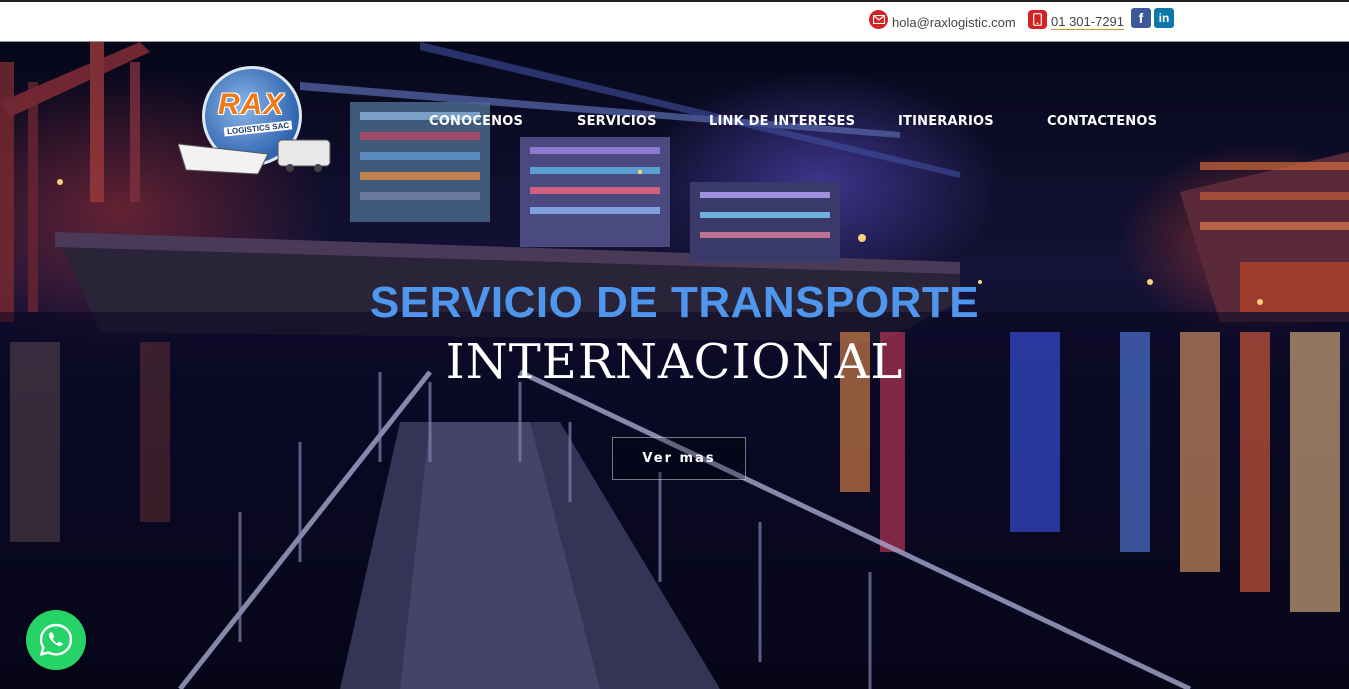 The image size is (1349, 689). Describe the element at coordinates (1141, 18) in the screenshot. I see `facebook-icon: f` at that location.